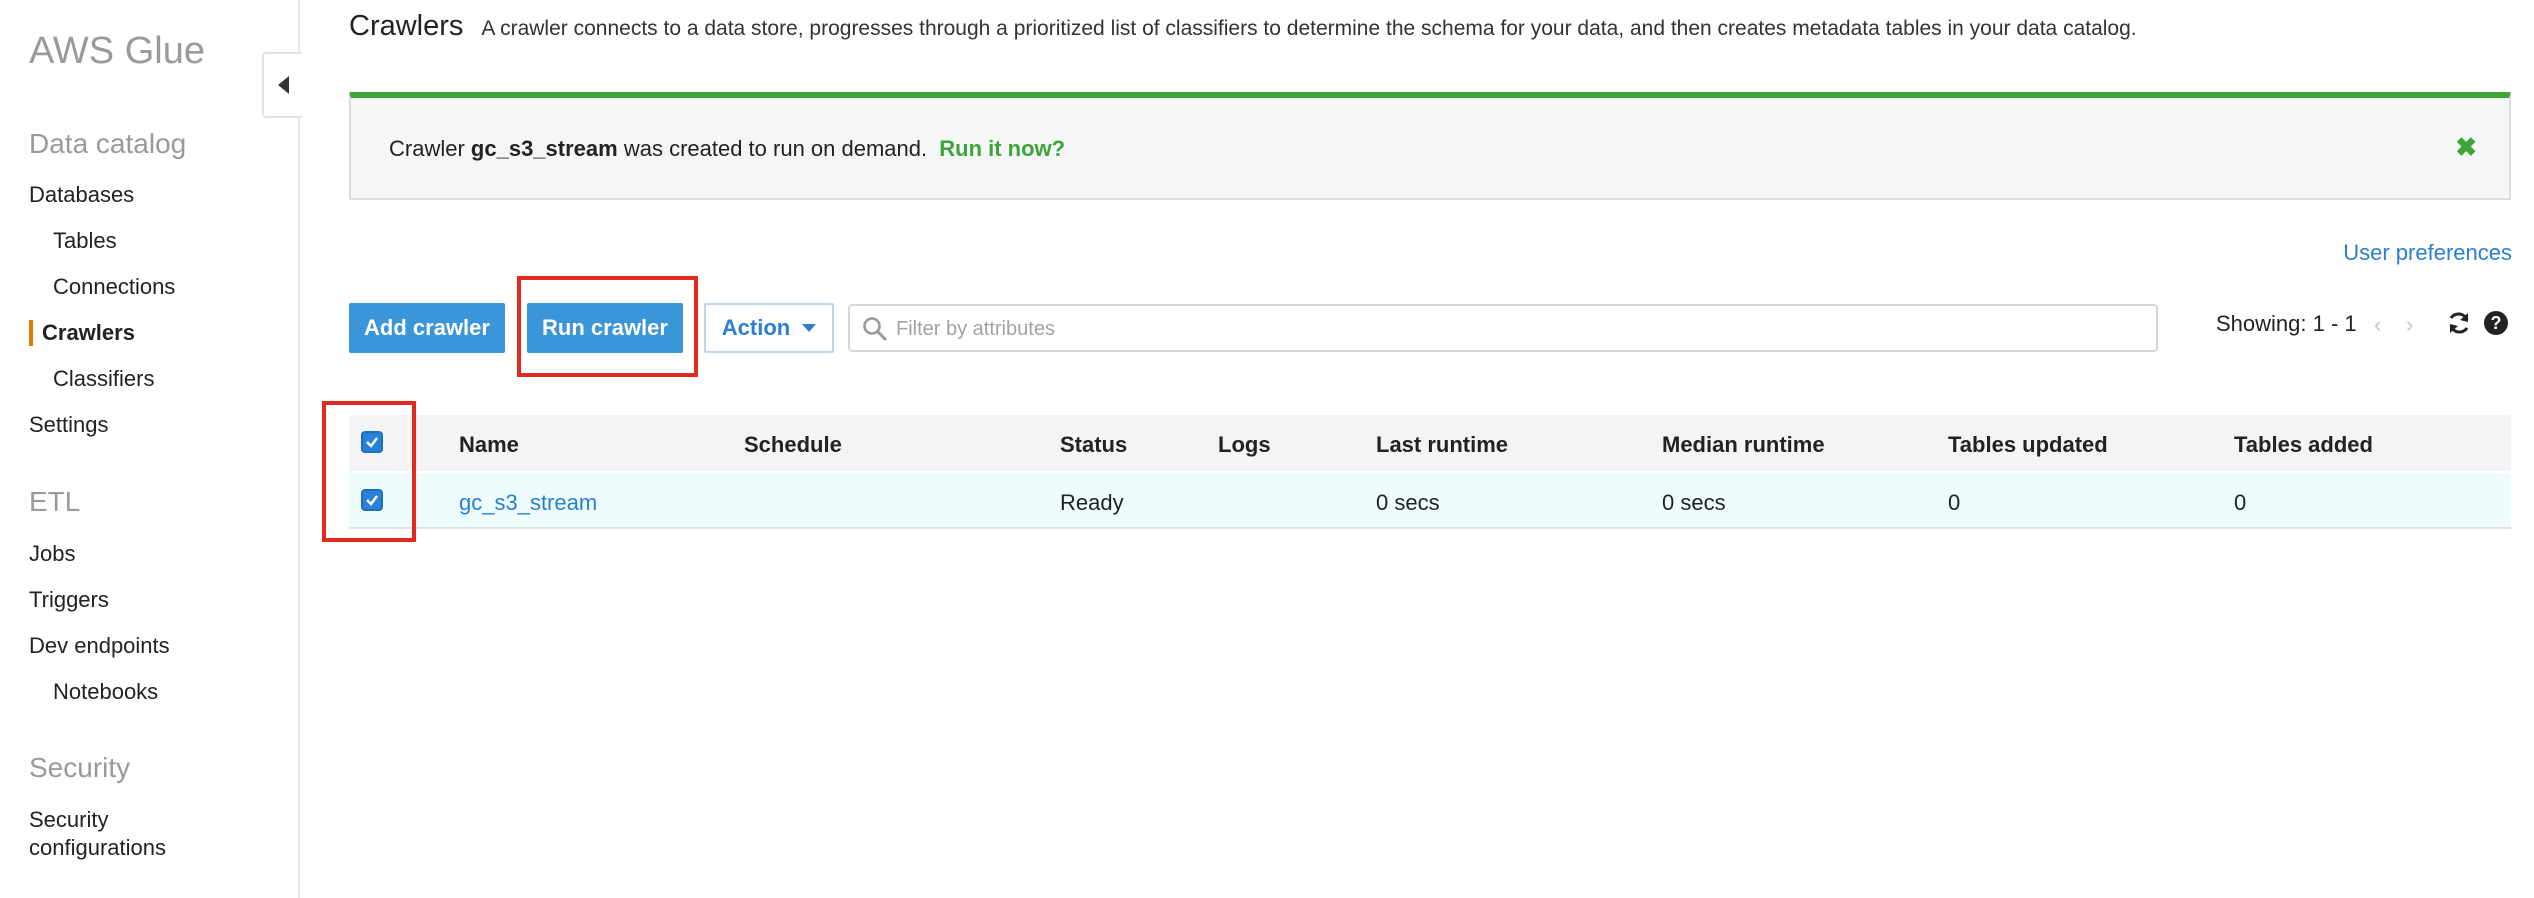 Image resolution: width=2534 pixels, height=898 pixels. Describe the element at coordinates (1954, 502) in the screenshot. I see `cell-tables-updated: 0` at that location.